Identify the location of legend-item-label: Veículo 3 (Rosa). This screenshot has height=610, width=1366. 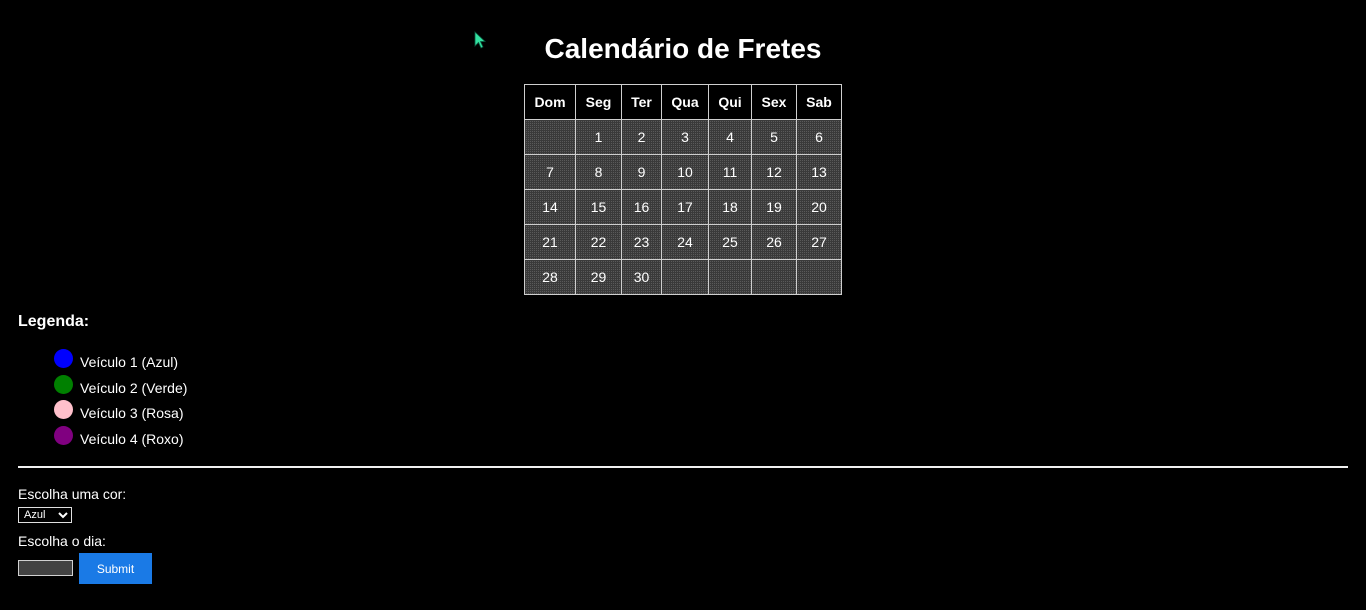
(132, 413).